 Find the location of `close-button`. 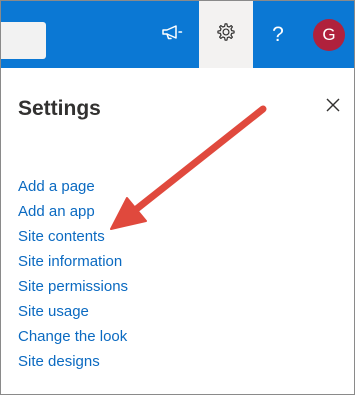

close-button is located at coordinates (333, 107).